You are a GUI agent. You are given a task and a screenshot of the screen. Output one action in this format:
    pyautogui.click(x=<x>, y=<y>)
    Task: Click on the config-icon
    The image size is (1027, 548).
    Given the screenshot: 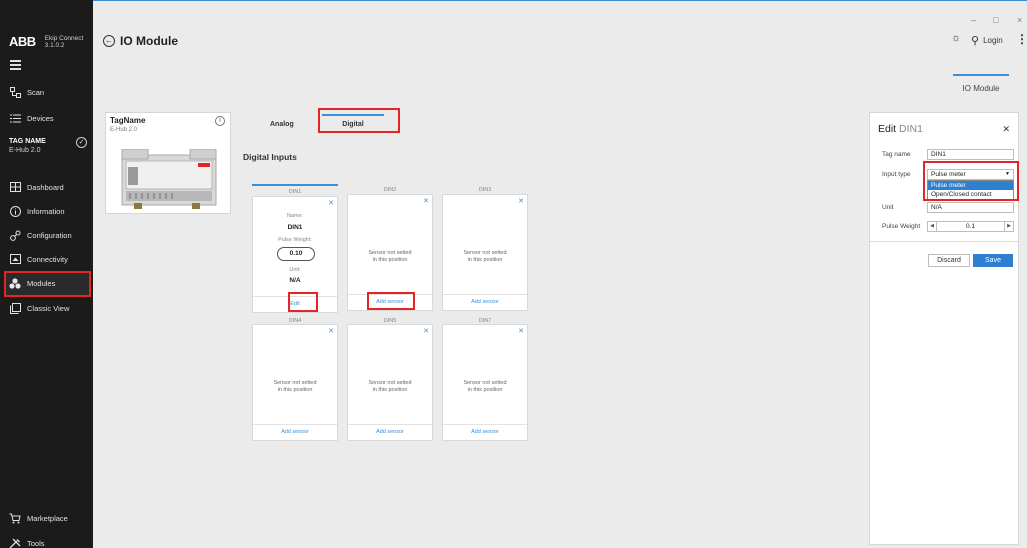 What is the action you would take?
    pyautogui.click(x=15, y=235)
    